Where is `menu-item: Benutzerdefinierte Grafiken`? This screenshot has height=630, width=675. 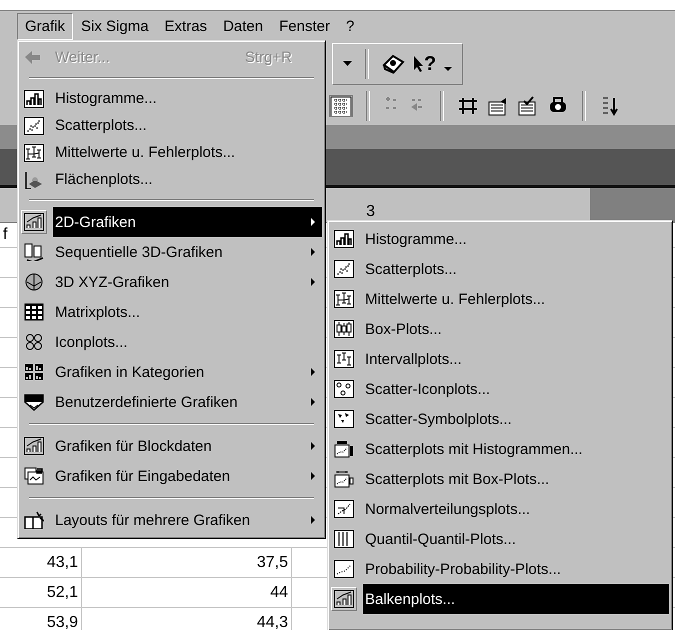 menu-item: Benutzerdefinierte Grafiken is located at coordinates (171, 402).